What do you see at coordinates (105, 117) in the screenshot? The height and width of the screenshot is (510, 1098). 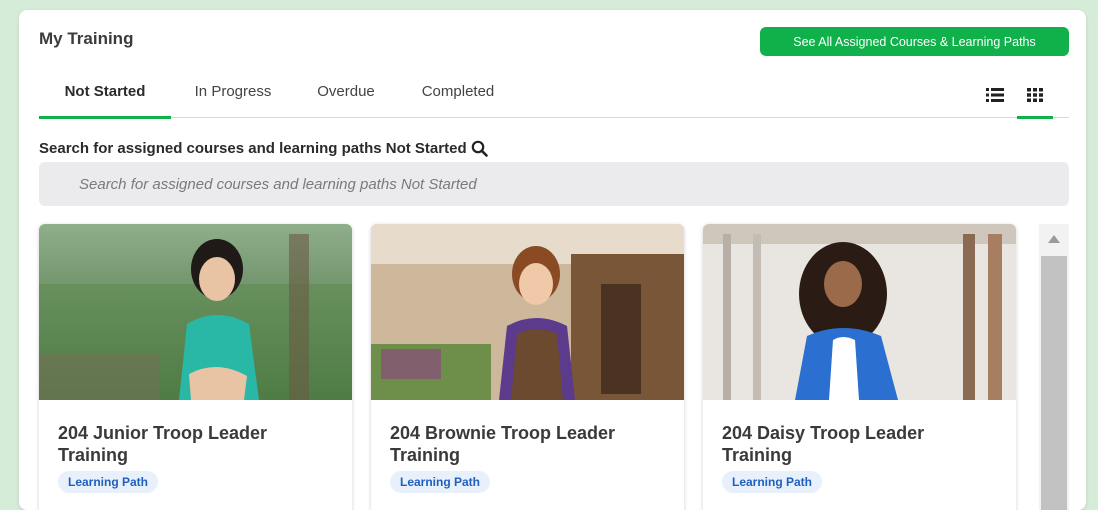 I see `active-tab-indicator` at bounding box center [105, 117].